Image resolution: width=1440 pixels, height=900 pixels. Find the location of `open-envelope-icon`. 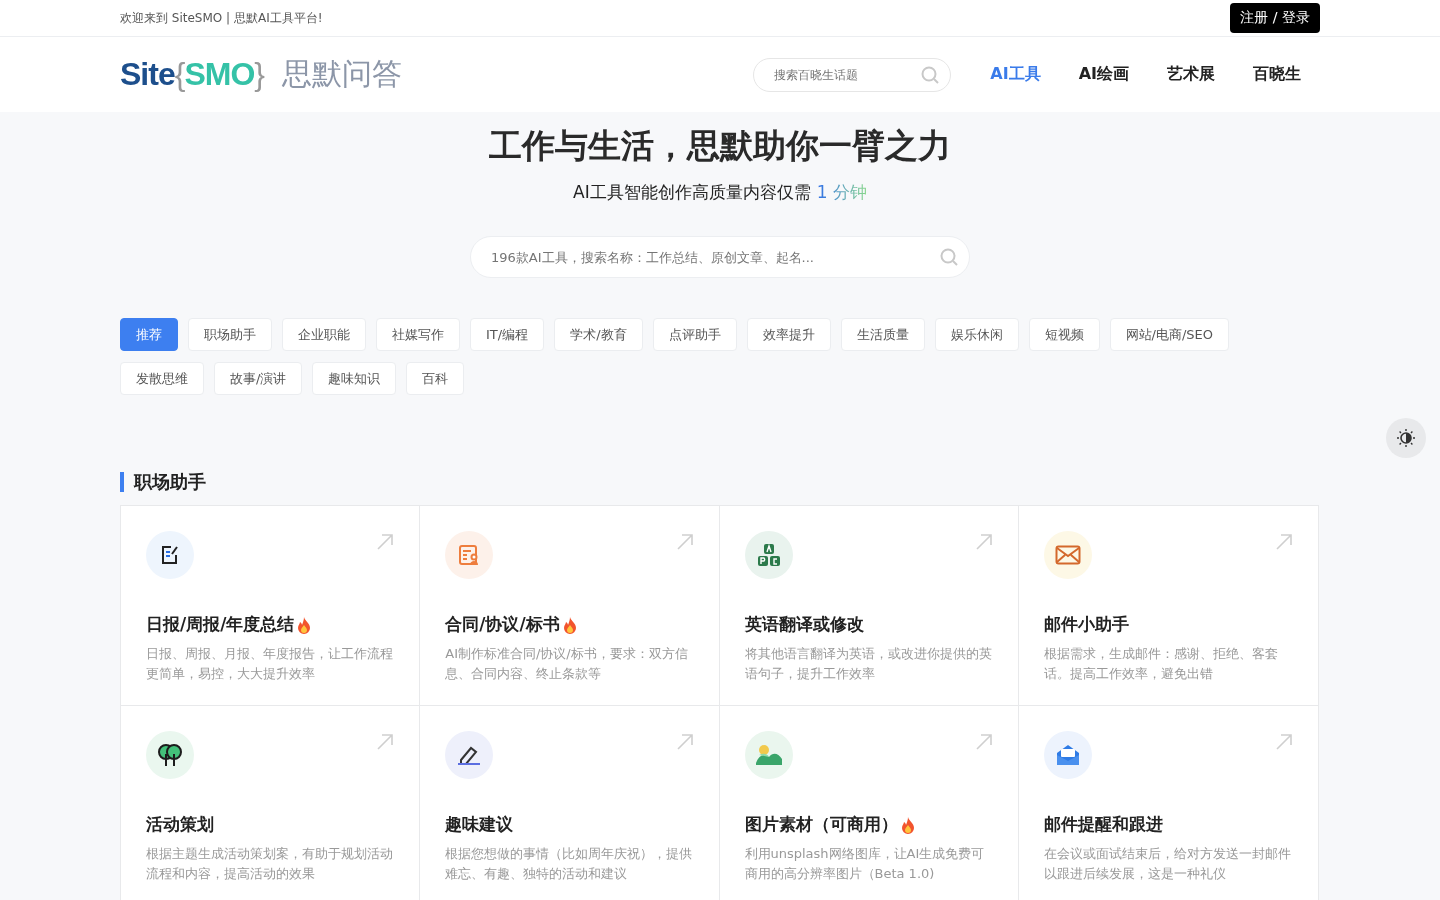

open-envelope-icon is located at coordinates (1067, 755).